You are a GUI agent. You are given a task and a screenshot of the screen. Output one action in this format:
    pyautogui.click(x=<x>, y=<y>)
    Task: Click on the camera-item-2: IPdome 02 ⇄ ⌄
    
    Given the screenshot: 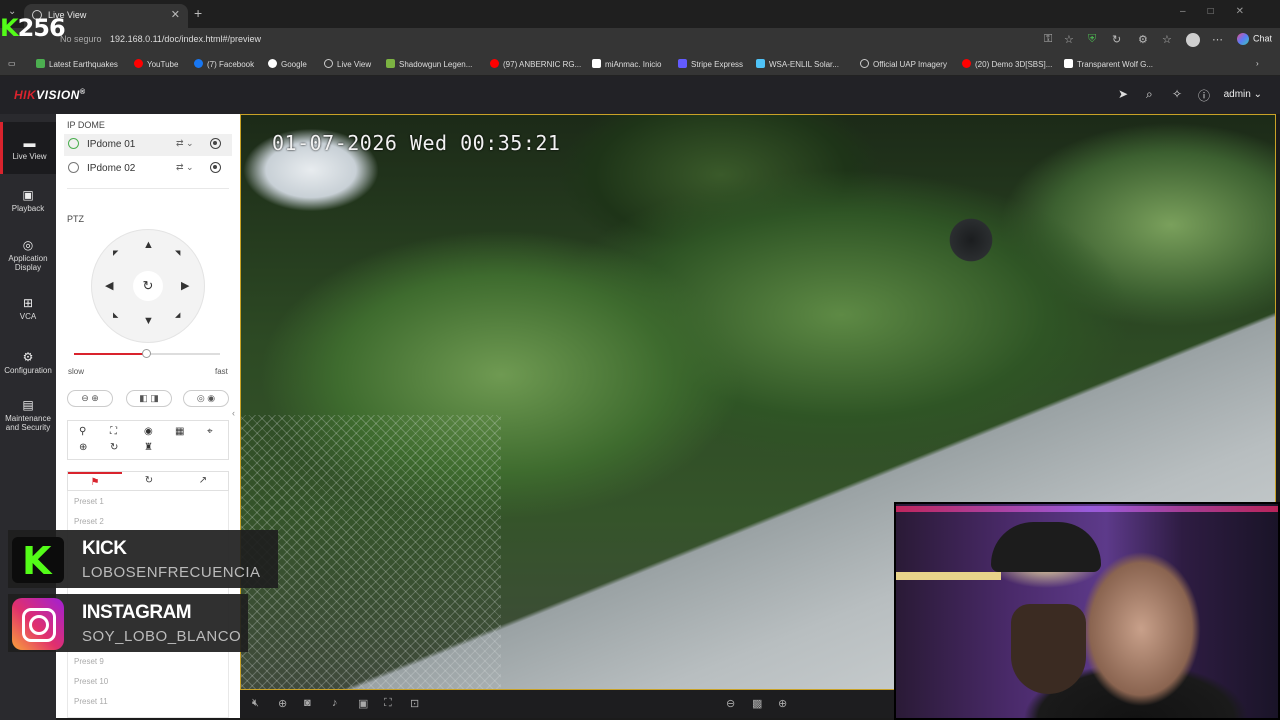 What is the action you would take?
    pyautogui.click(x=148, y=169)
    